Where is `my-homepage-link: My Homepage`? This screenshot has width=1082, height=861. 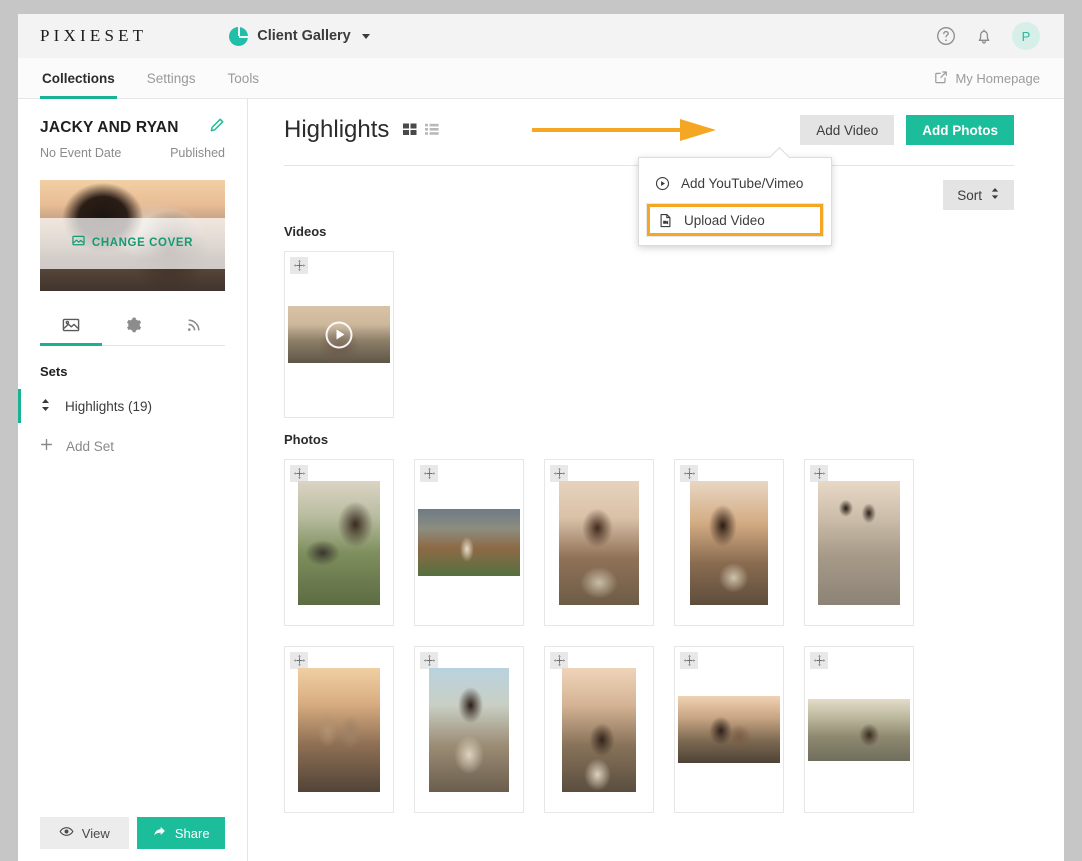 my-homepage-link: My Homepage is located at coordinates (987, 78).